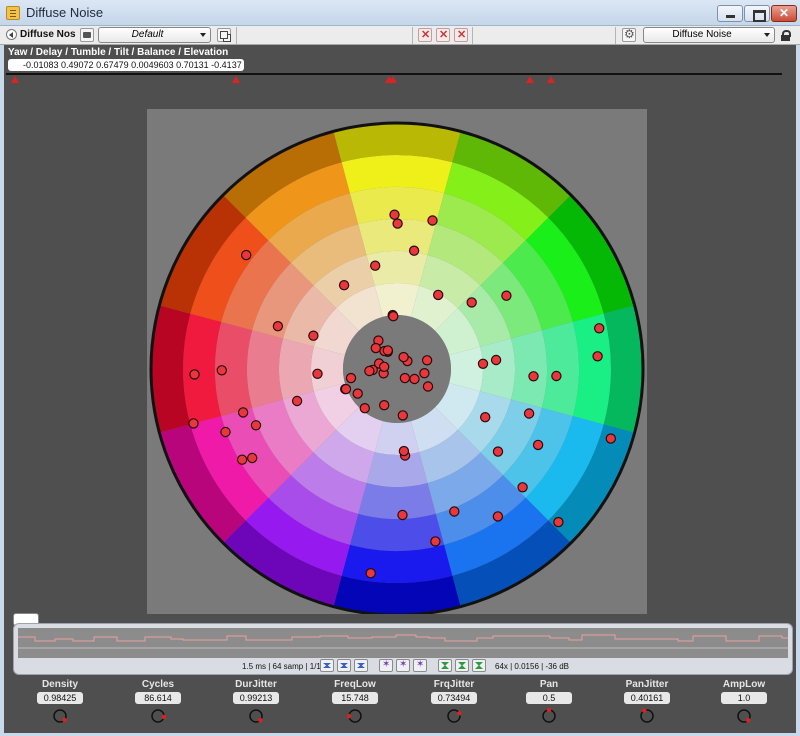 The width and height of the screenshot is (800, 736). What do you see at coordinates (425, 35) in the screenshot?
I see `delete-icon` at bounding box center [425, 35].